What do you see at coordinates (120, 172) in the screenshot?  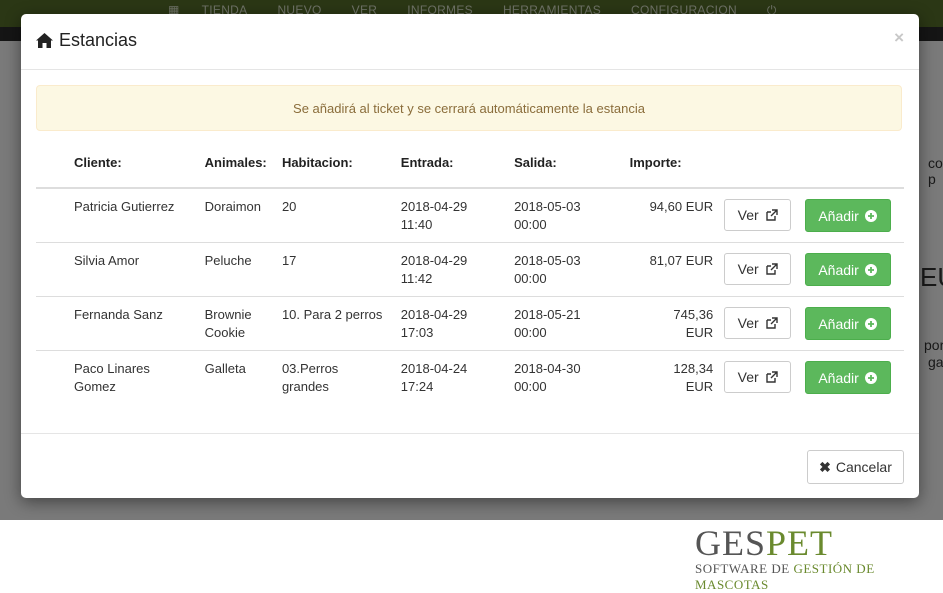 I see `column-header-cliente: Cliente:` at bounding box center [120, 172].